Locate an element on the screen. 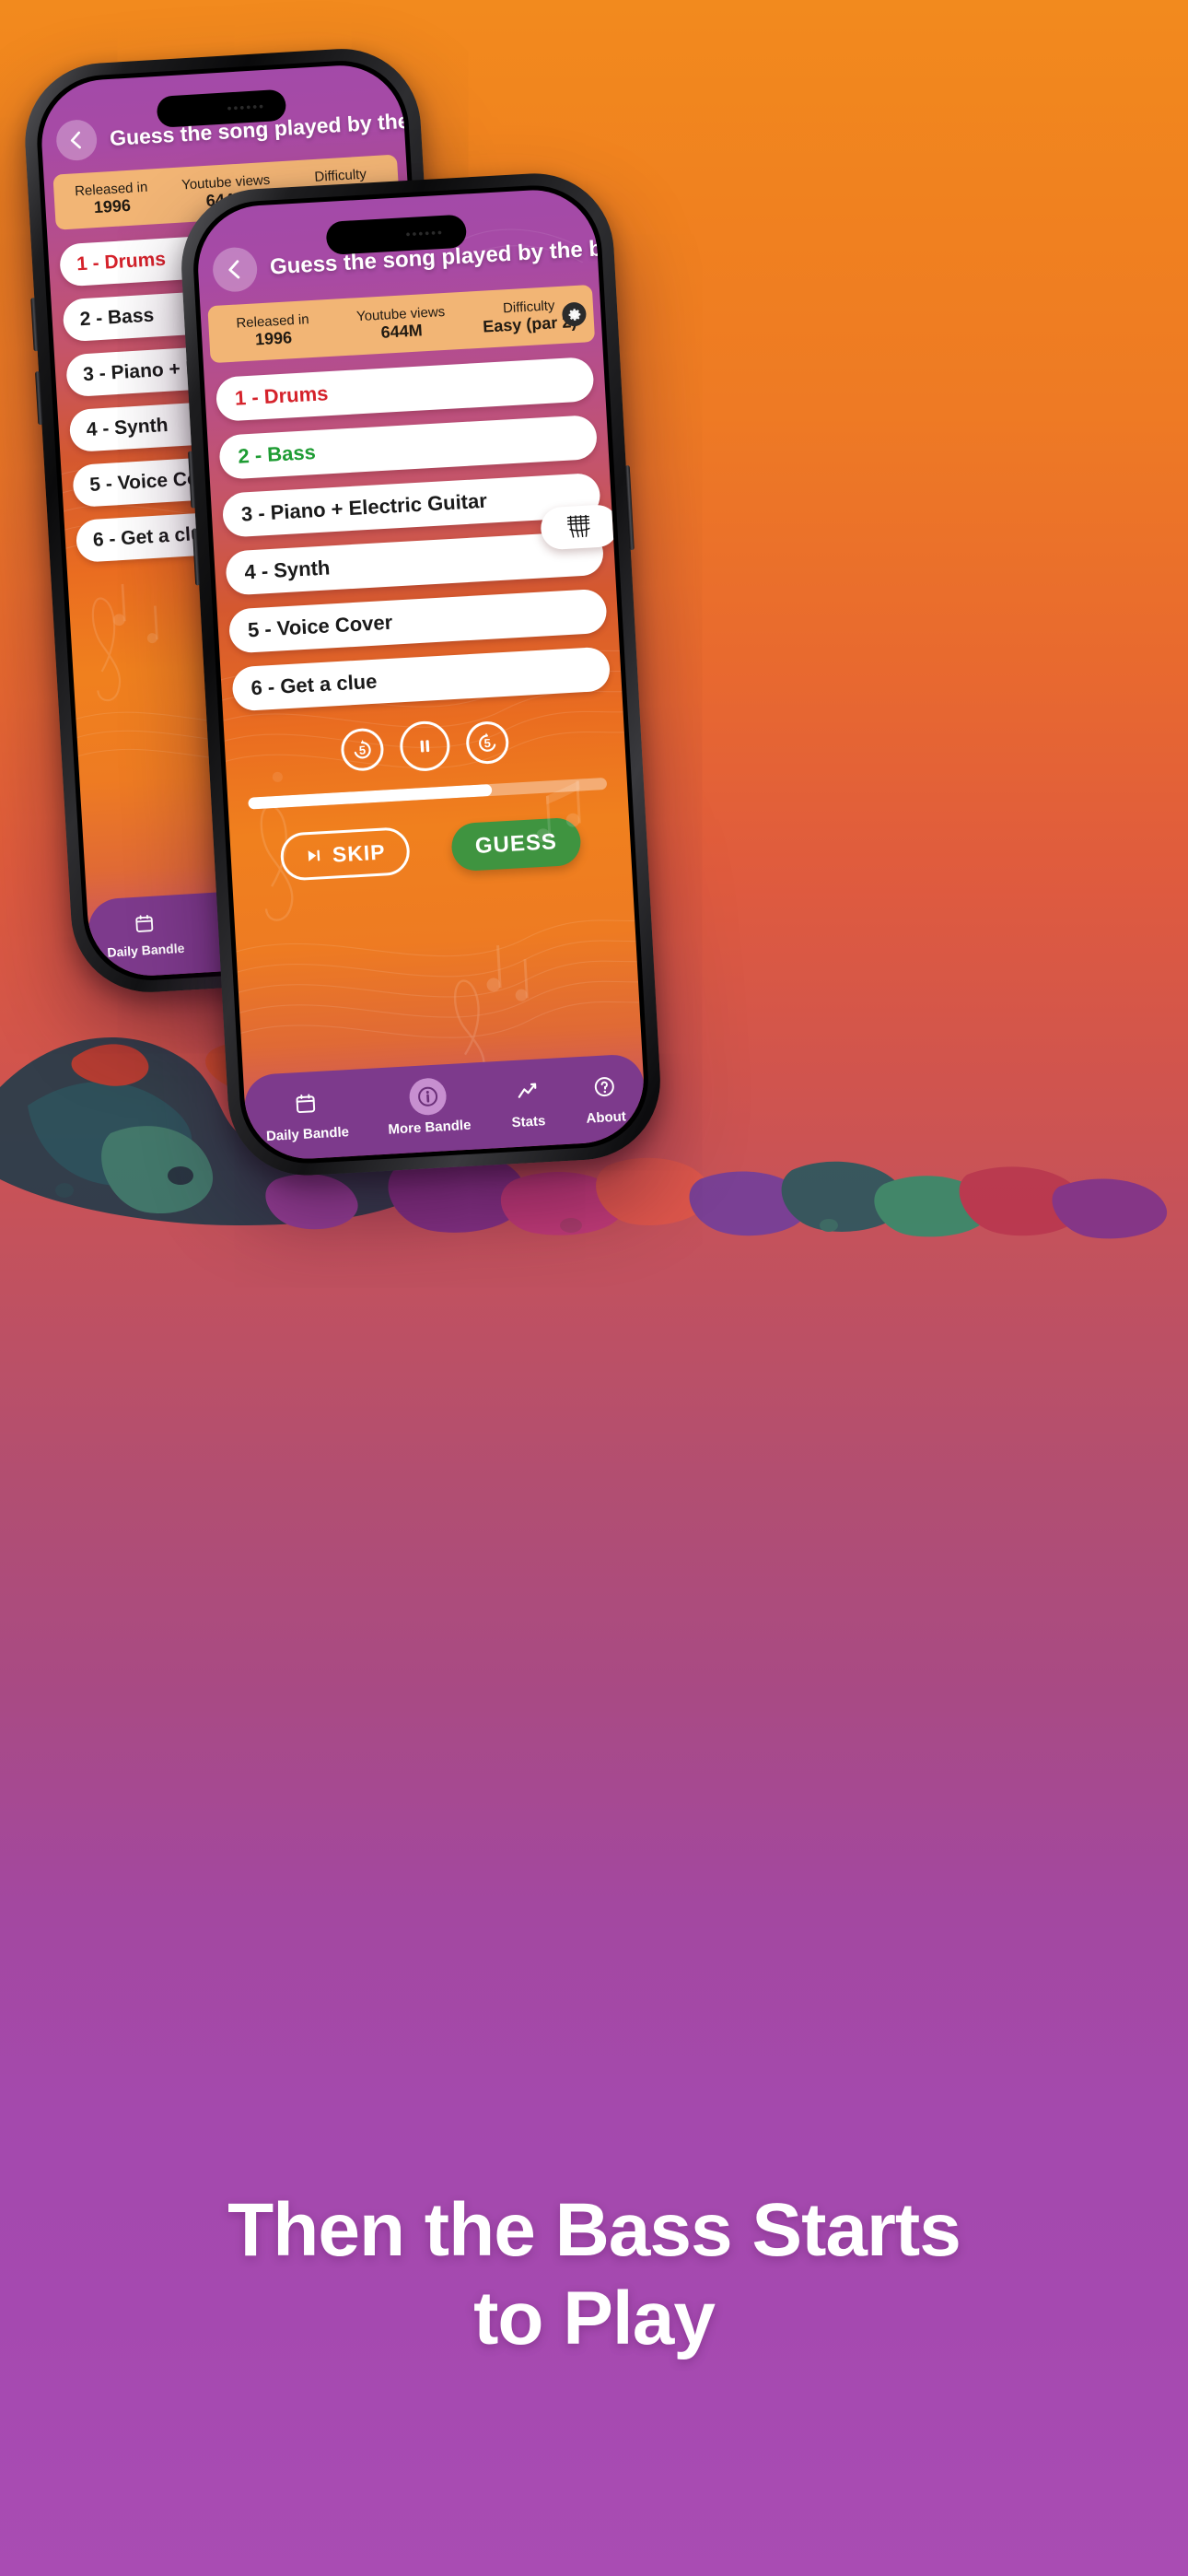  gear-icon is located at coordinates (574, 314).